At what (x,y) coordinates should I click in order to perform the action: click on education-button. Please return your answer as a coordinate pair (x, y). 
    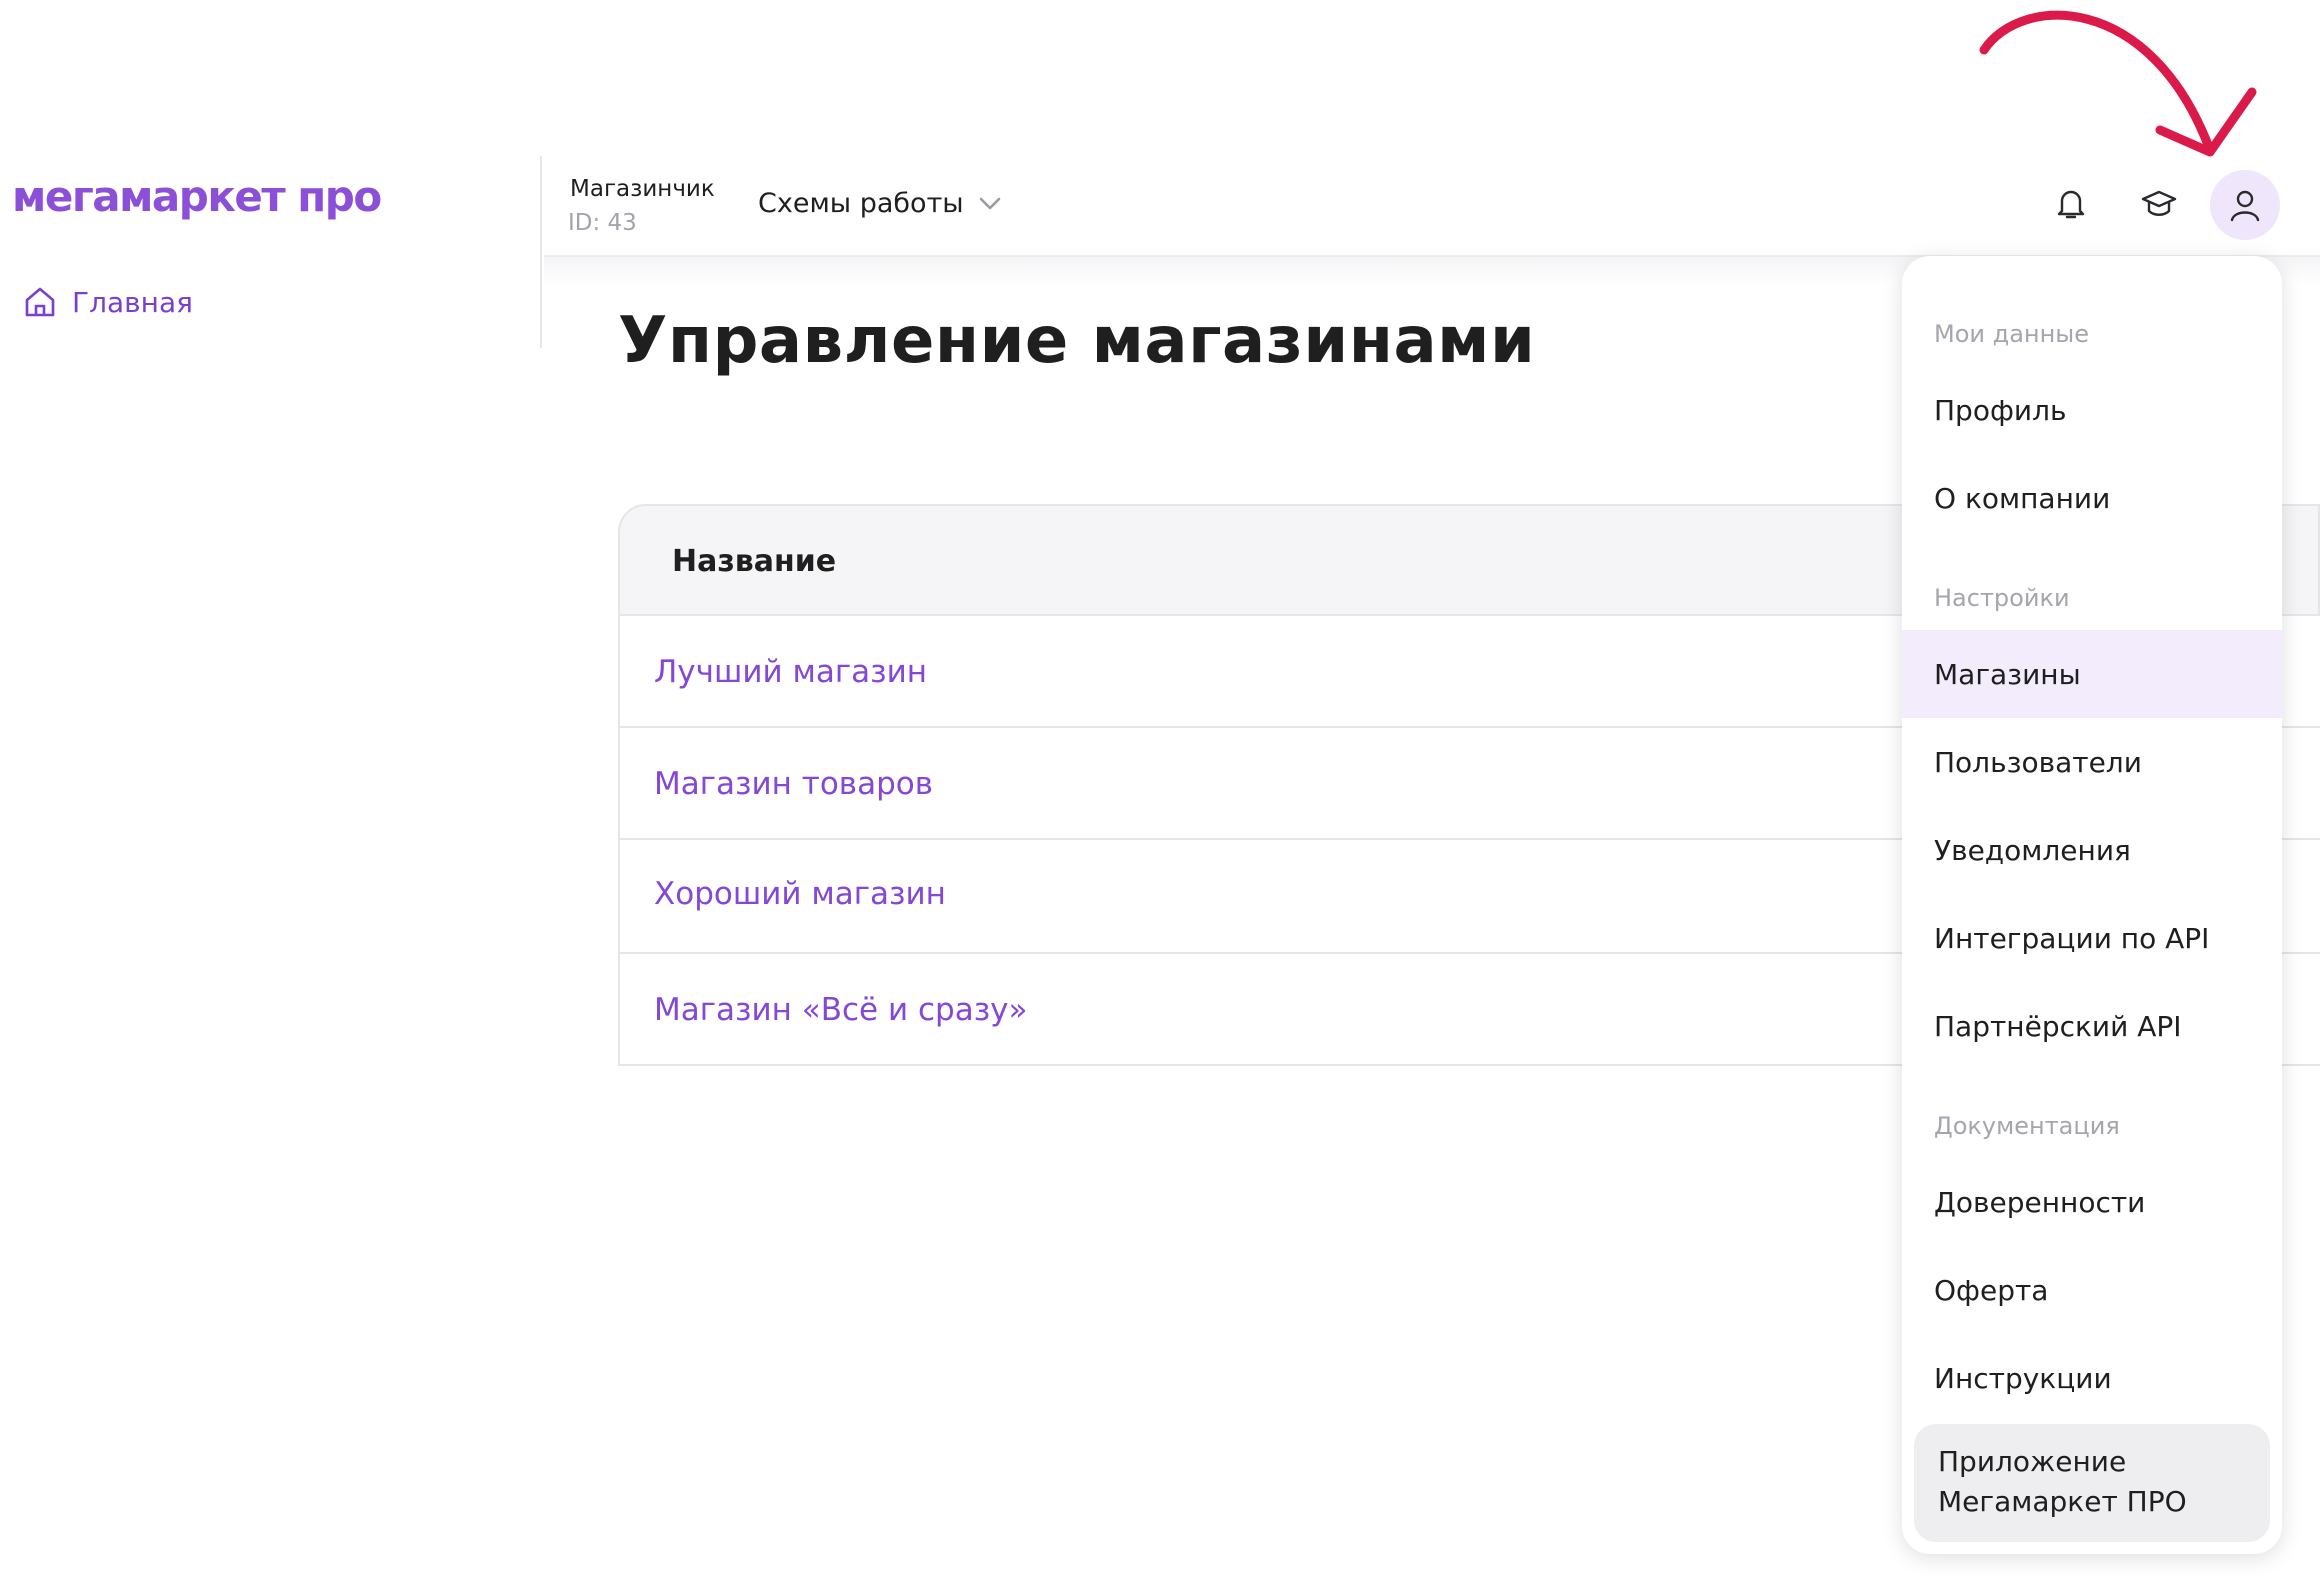
    Looking at the image, I should click on (2159, 203).